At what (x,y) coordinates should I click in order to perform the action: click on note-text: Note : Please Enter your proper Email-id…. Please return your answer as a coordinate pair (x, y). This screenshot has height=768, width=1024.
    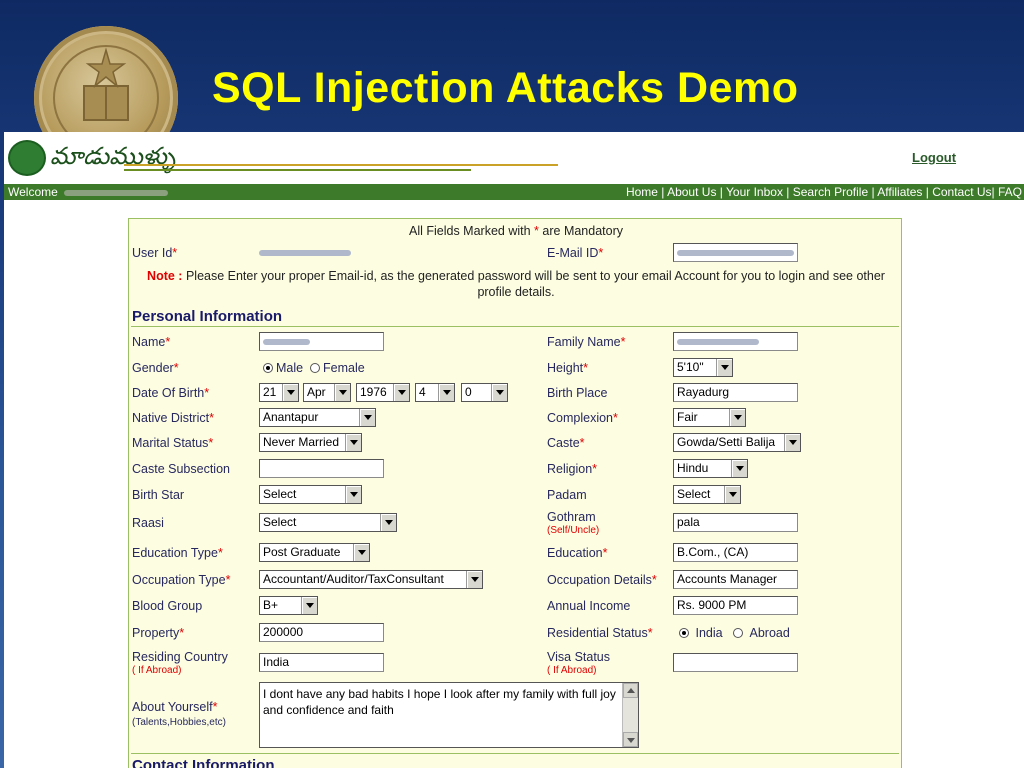
    Looking at the image, I should click on (516, 284).